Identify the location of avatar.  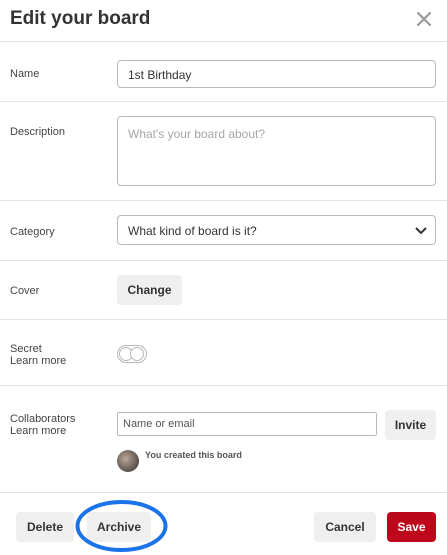
(128, 461).